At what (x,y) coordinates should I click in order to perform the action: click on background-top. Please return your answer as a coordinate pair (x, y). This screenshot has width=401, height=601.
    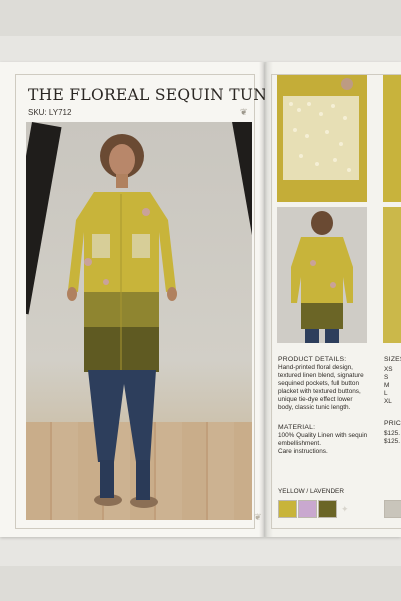
    Looking at the image, I should click on (200, 18).